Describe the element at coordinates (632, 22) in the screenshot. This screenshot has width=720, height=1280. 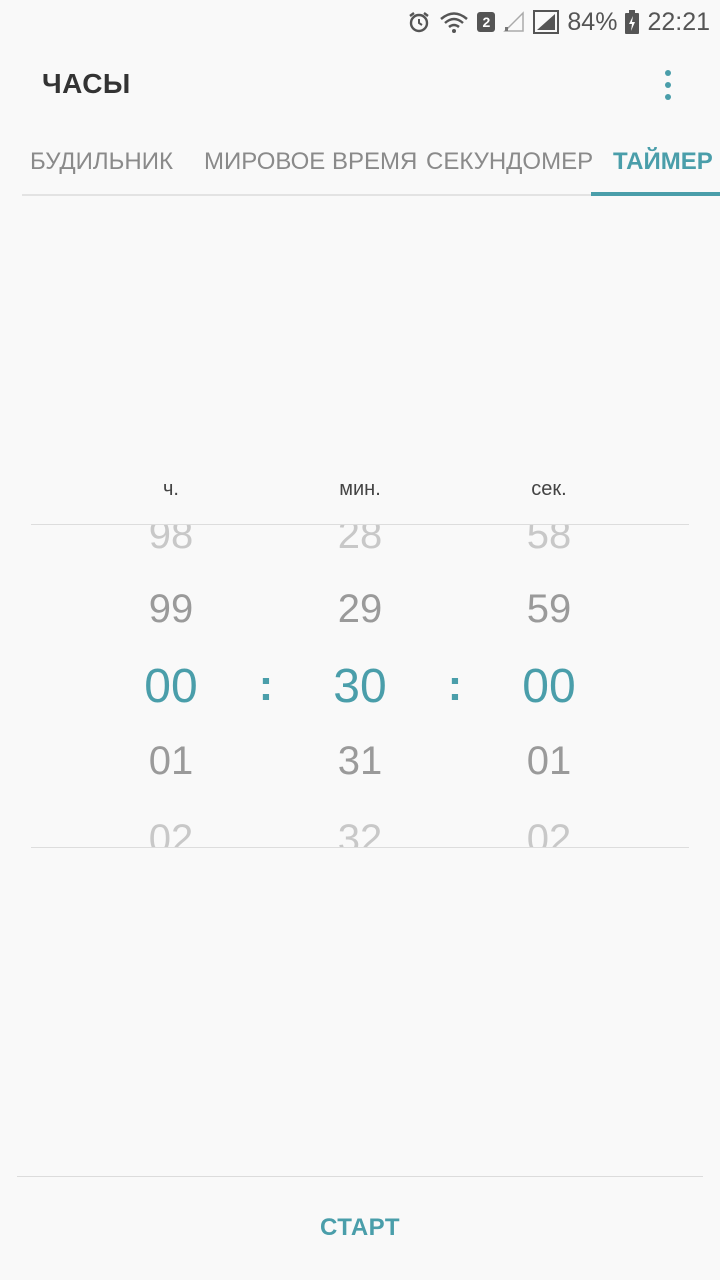
I see `battery-charging-icon` at that location.